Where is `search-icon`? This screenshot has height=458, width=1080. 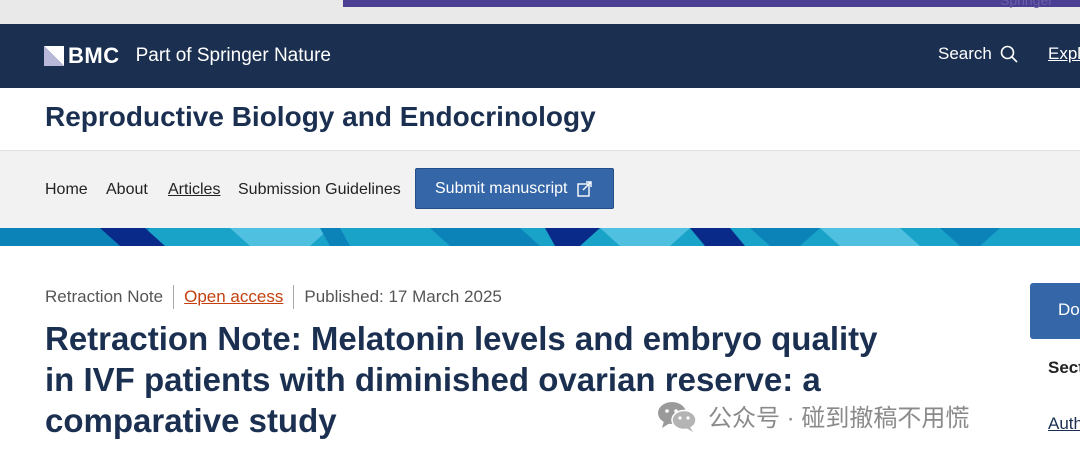
search-icon is located at coordinates (1009, 54).